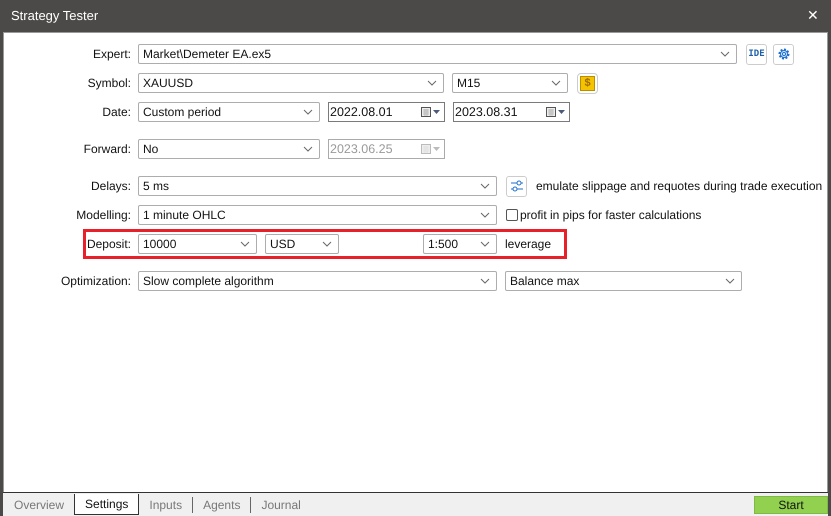 This screenshot has height=516, width=831. Describe the element at coordinates (511, 112) in the screenshot. I see `date-field: 2023.08.31` at that location.